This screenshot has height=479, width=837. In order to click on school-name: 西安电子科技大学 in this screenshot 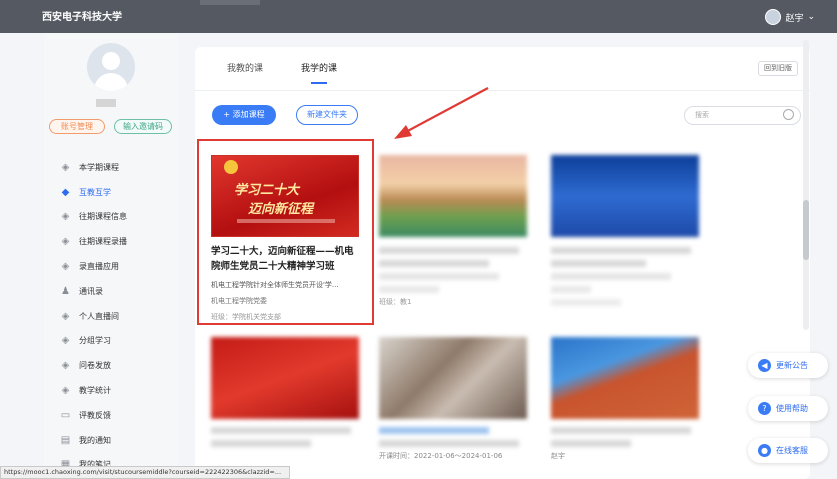, I will do `click(82, 17)`.